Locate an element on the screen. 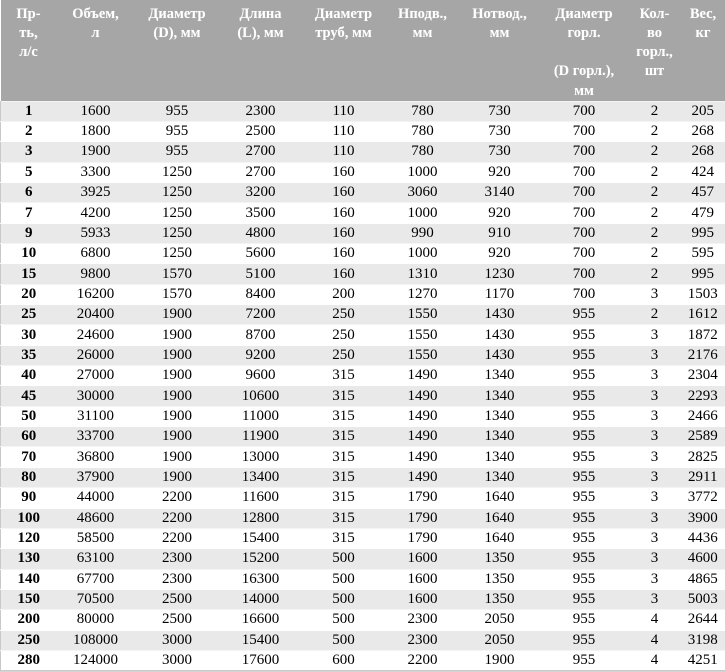 This screenshot has width=725, height=671. cell-weight: 457 is located at coordinates (703, 193).